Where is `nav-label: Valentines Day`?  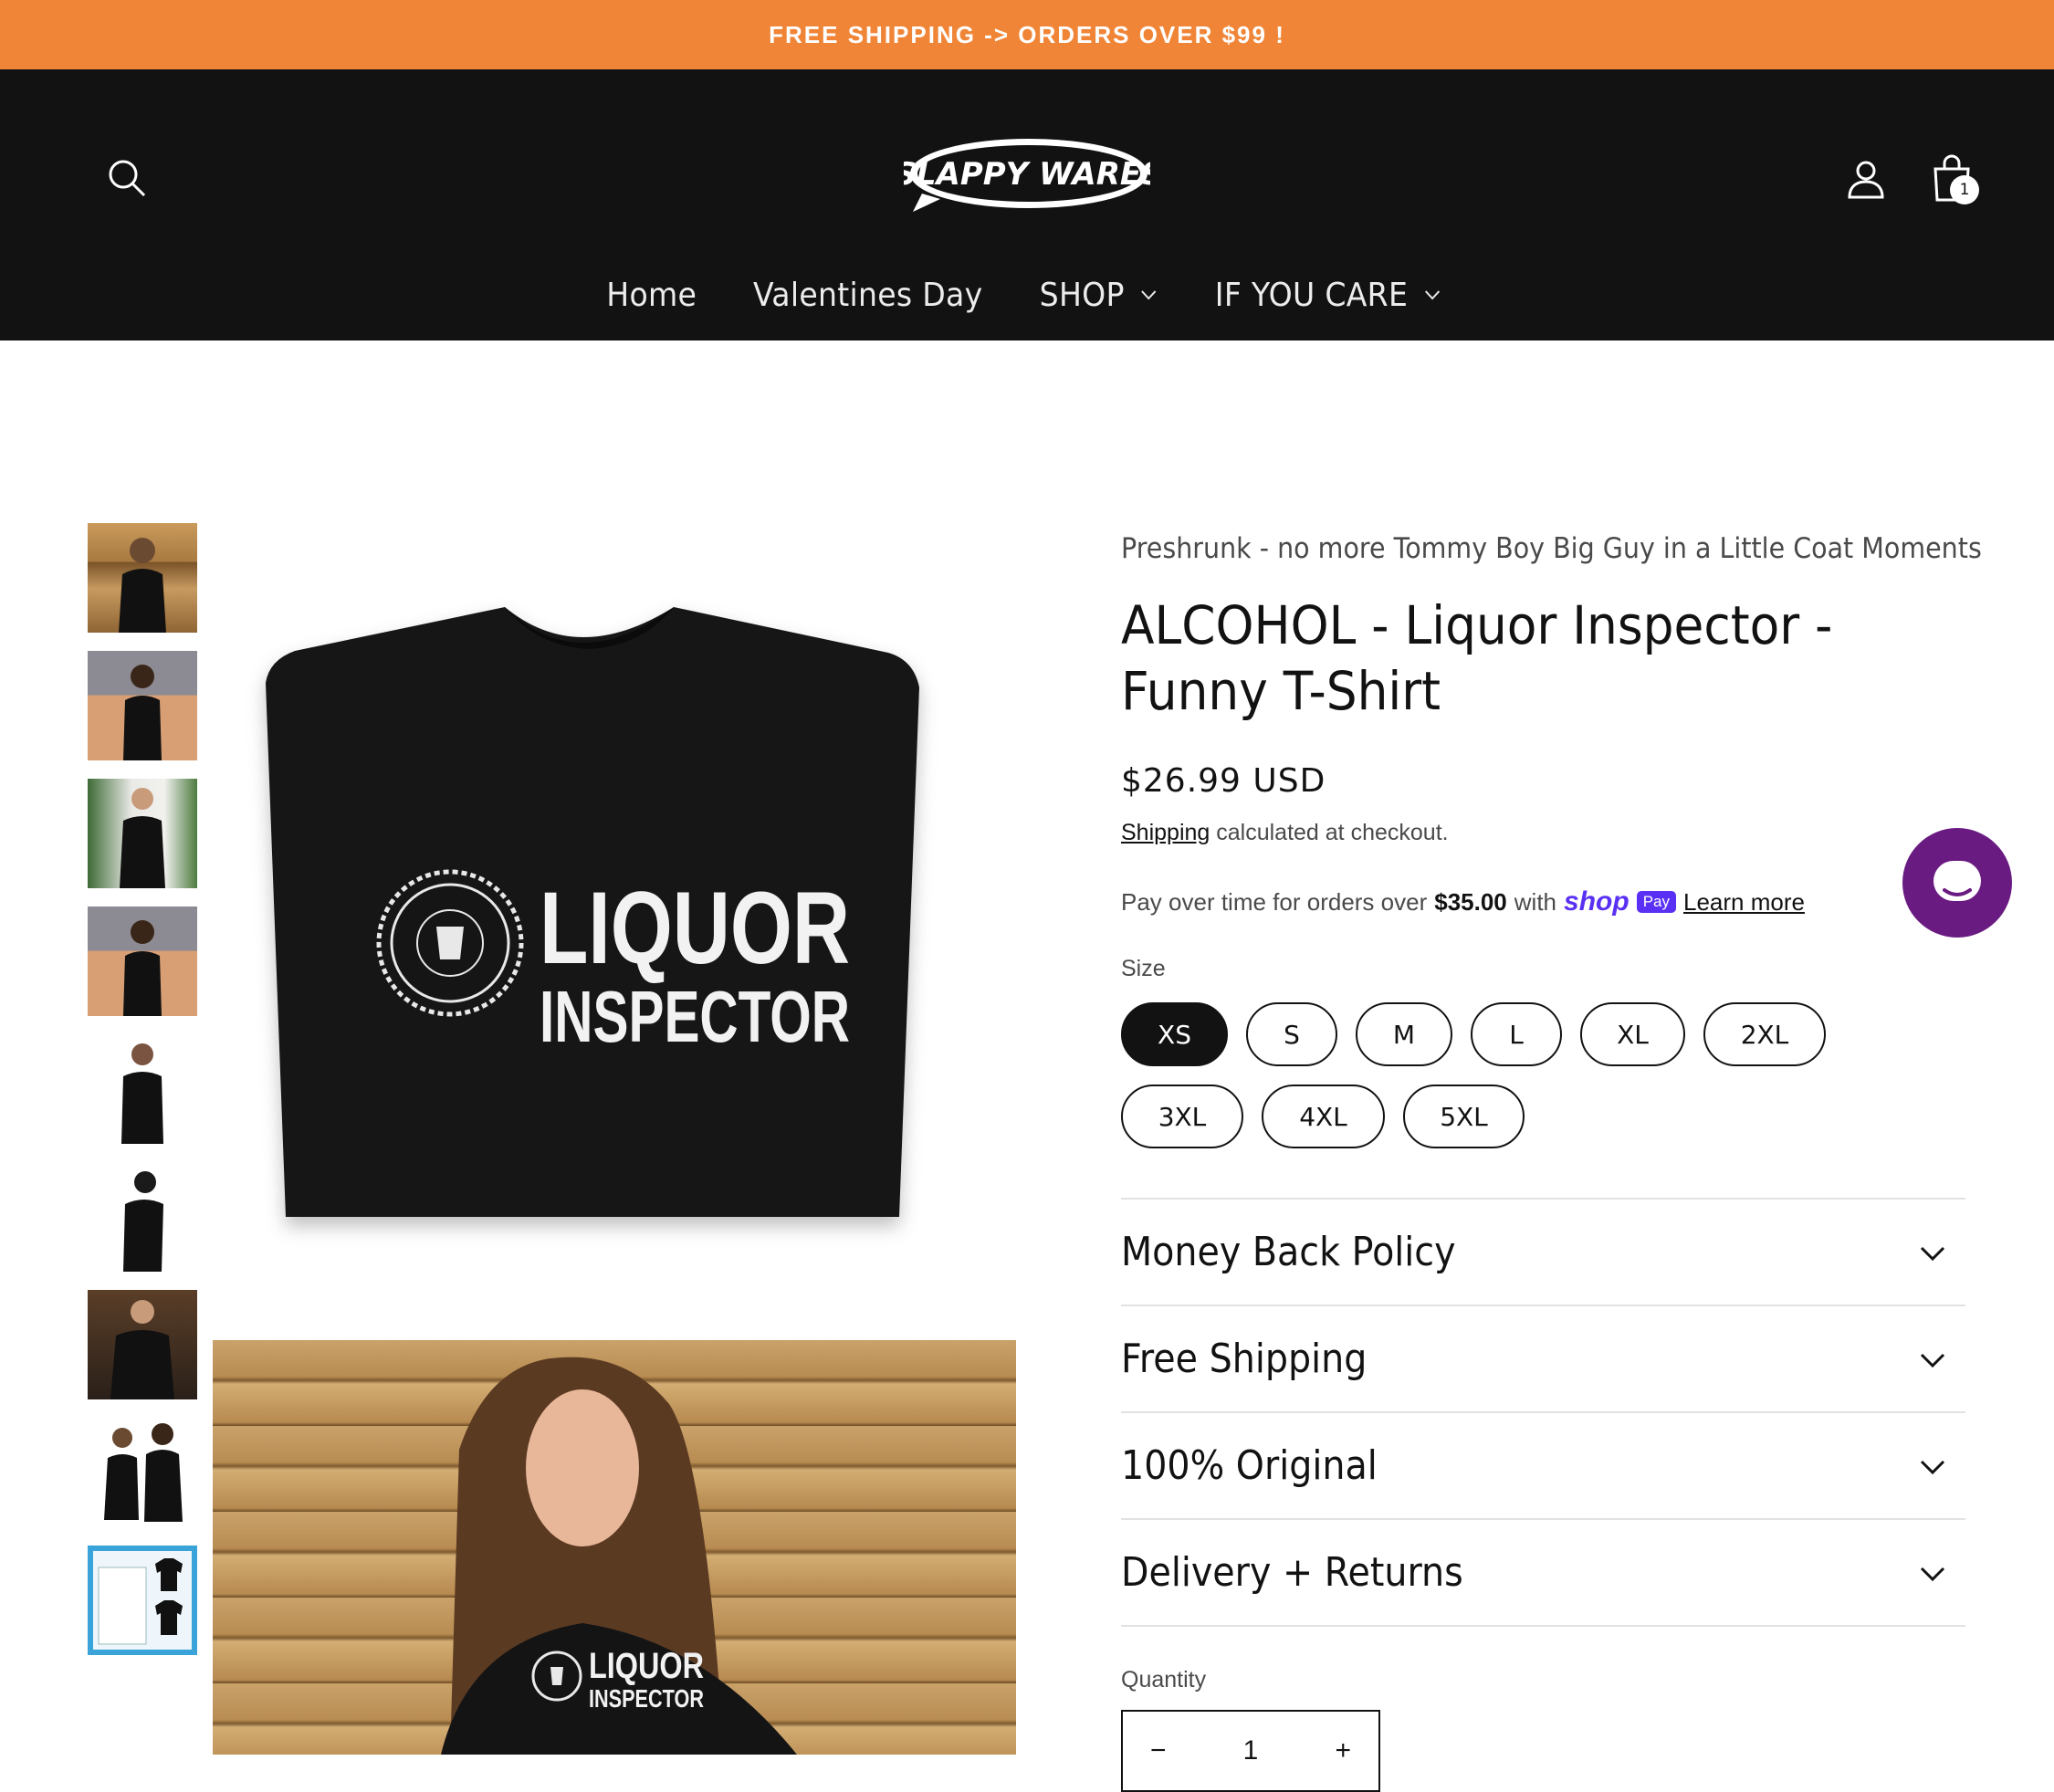 nav-label: Valentines Day is located at coordinates (867, 295).